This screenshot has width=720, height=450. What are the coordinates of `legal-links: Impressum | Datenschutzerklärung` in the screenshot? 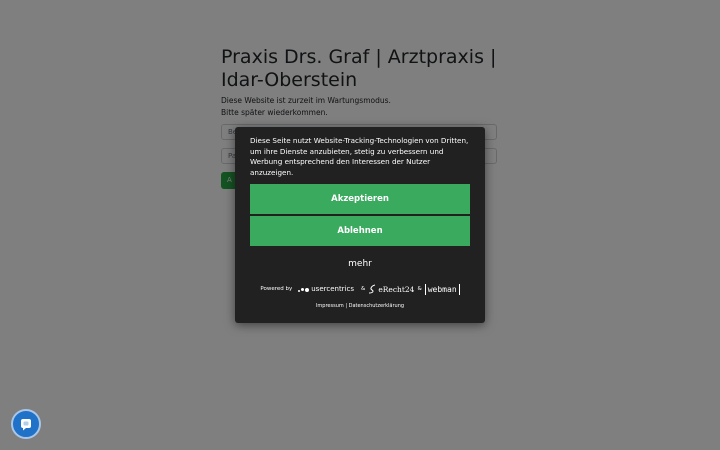 It's located at (360, 306).